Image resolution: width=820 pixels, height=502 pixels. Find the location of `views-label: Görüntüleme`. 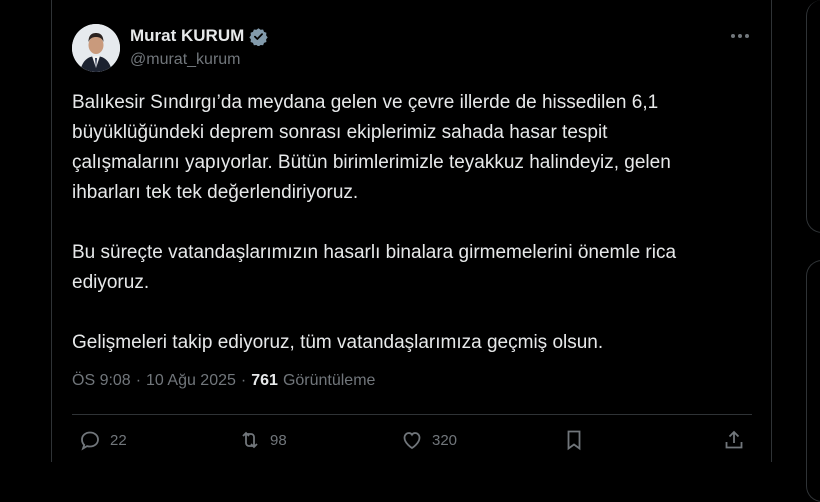

views-label: Görüntüleme is located at coordinates (329, 380).